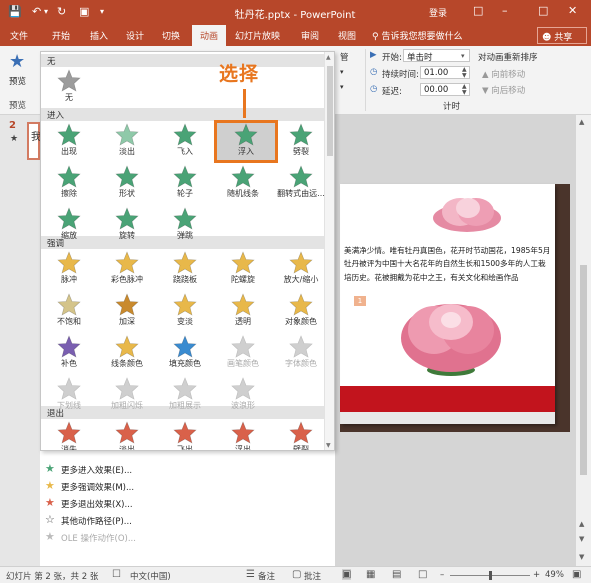 Image resolution: width=591 pixels, height=583 pixels. Describe the element at coordinates (243, 269) in the screenshot. I see `effect-tile: 陀螺旋` at that location.